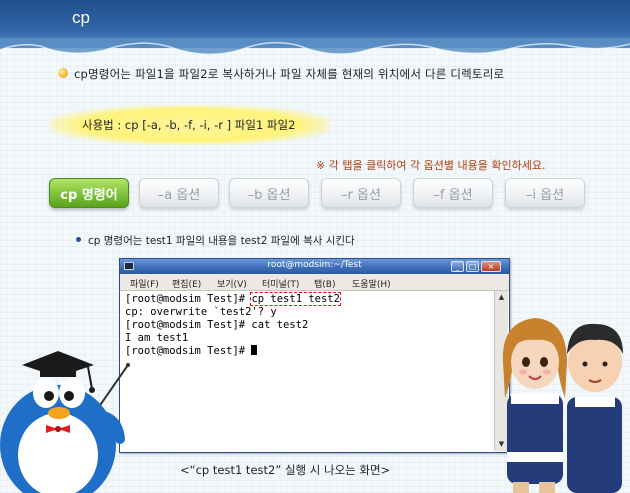 This screenshot has width=630, height=493. I want to click on menu-help: 도움말(H), so click(371, 283).